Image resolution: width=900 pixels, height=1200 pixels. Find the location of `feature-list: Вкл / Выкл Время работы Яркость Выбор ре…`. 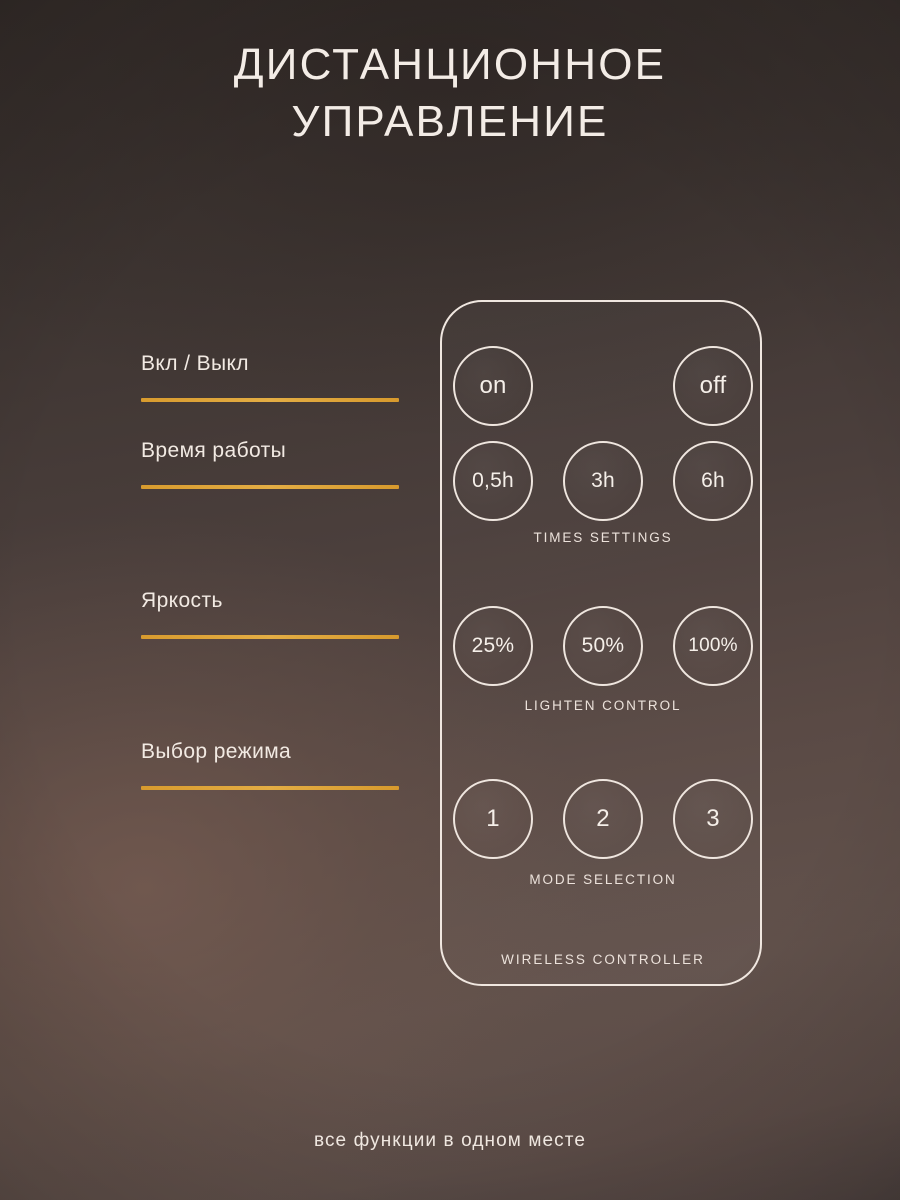

feature-list: Вкл / Выкл Время работы Яркость Выбор ре… is located at coordinates (270, 571).